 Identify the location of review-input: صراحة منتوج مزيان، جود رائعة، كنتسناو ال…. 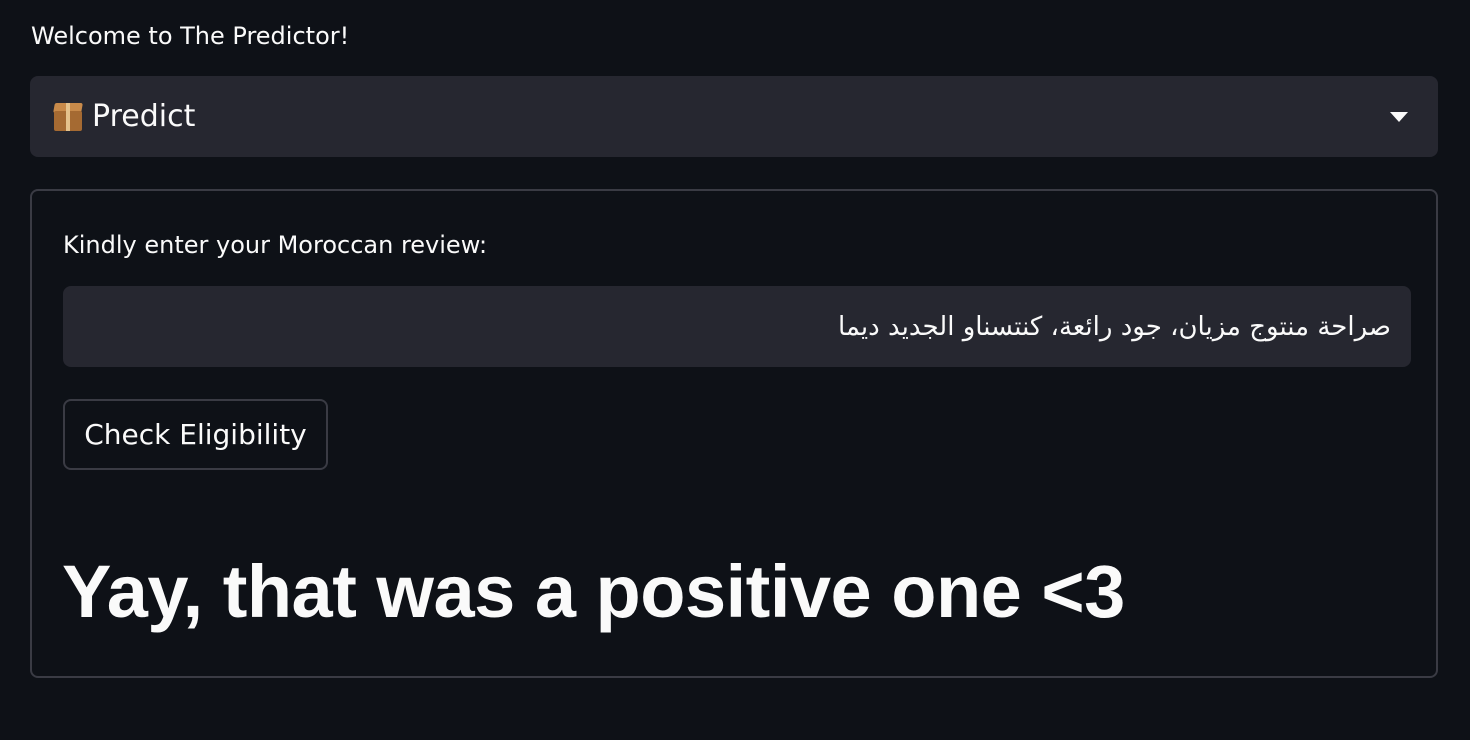
(737, 326).